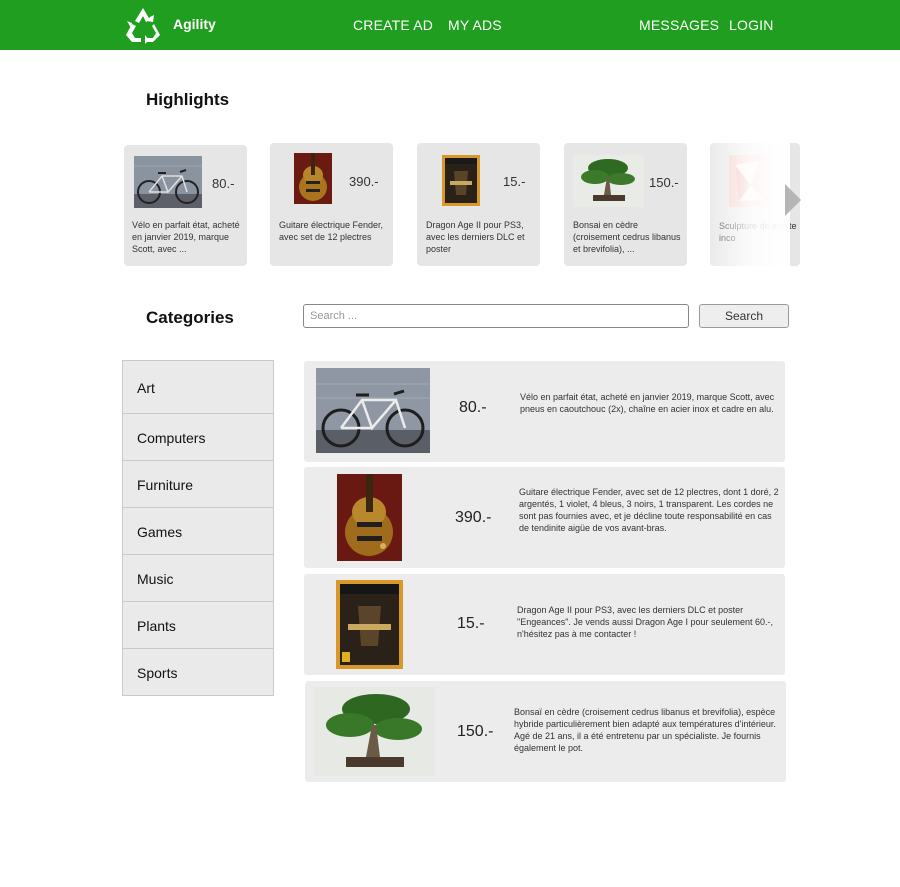  Describe the element at coordinates (475, 25) in the screenshot. I see `nav-my-ads: MY ADS` at that location.